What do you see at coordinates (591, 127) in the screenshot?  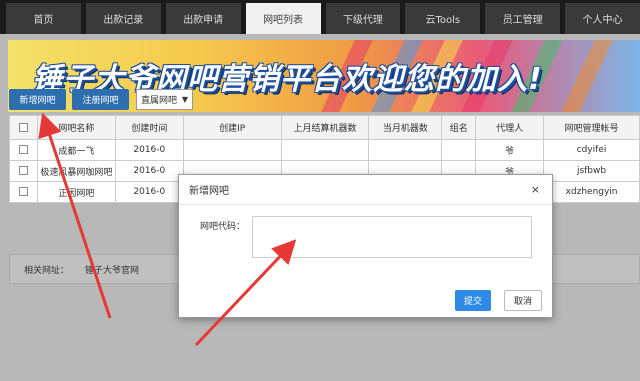 I see `col-account: 网吧管理帐号` at bounding box center [591, 127].